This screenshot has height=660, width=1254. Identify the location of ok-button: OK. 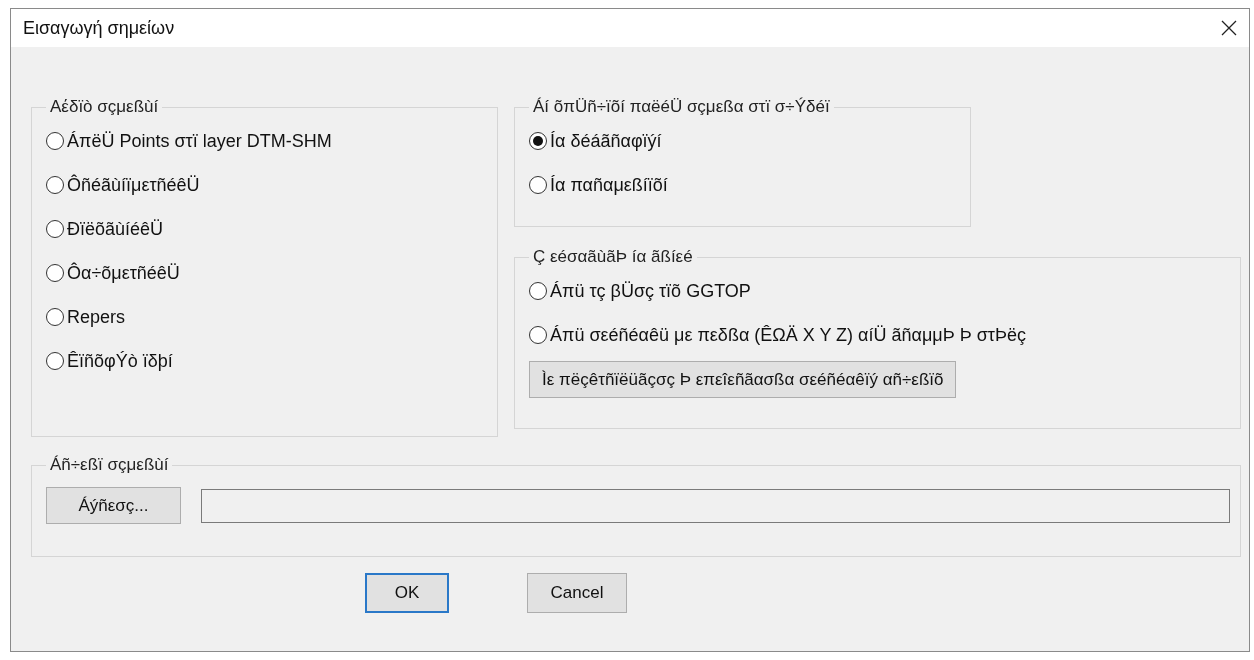
(407, 593).